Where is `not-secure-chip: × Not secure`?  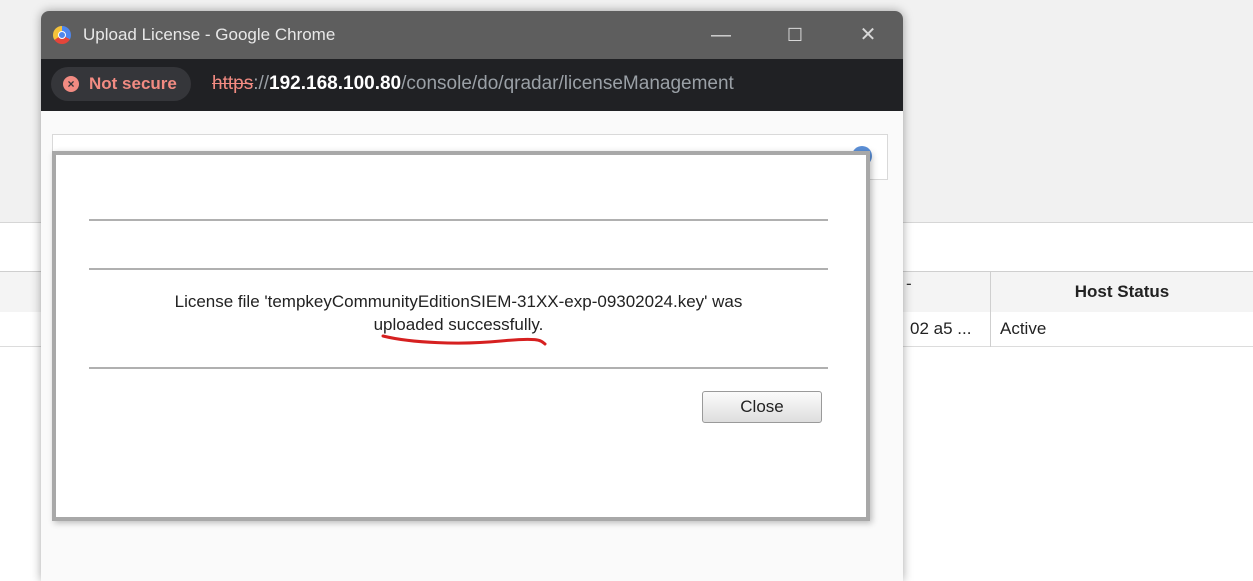 not-secure-chip: × Not secure is located at coordinates (121, 84).